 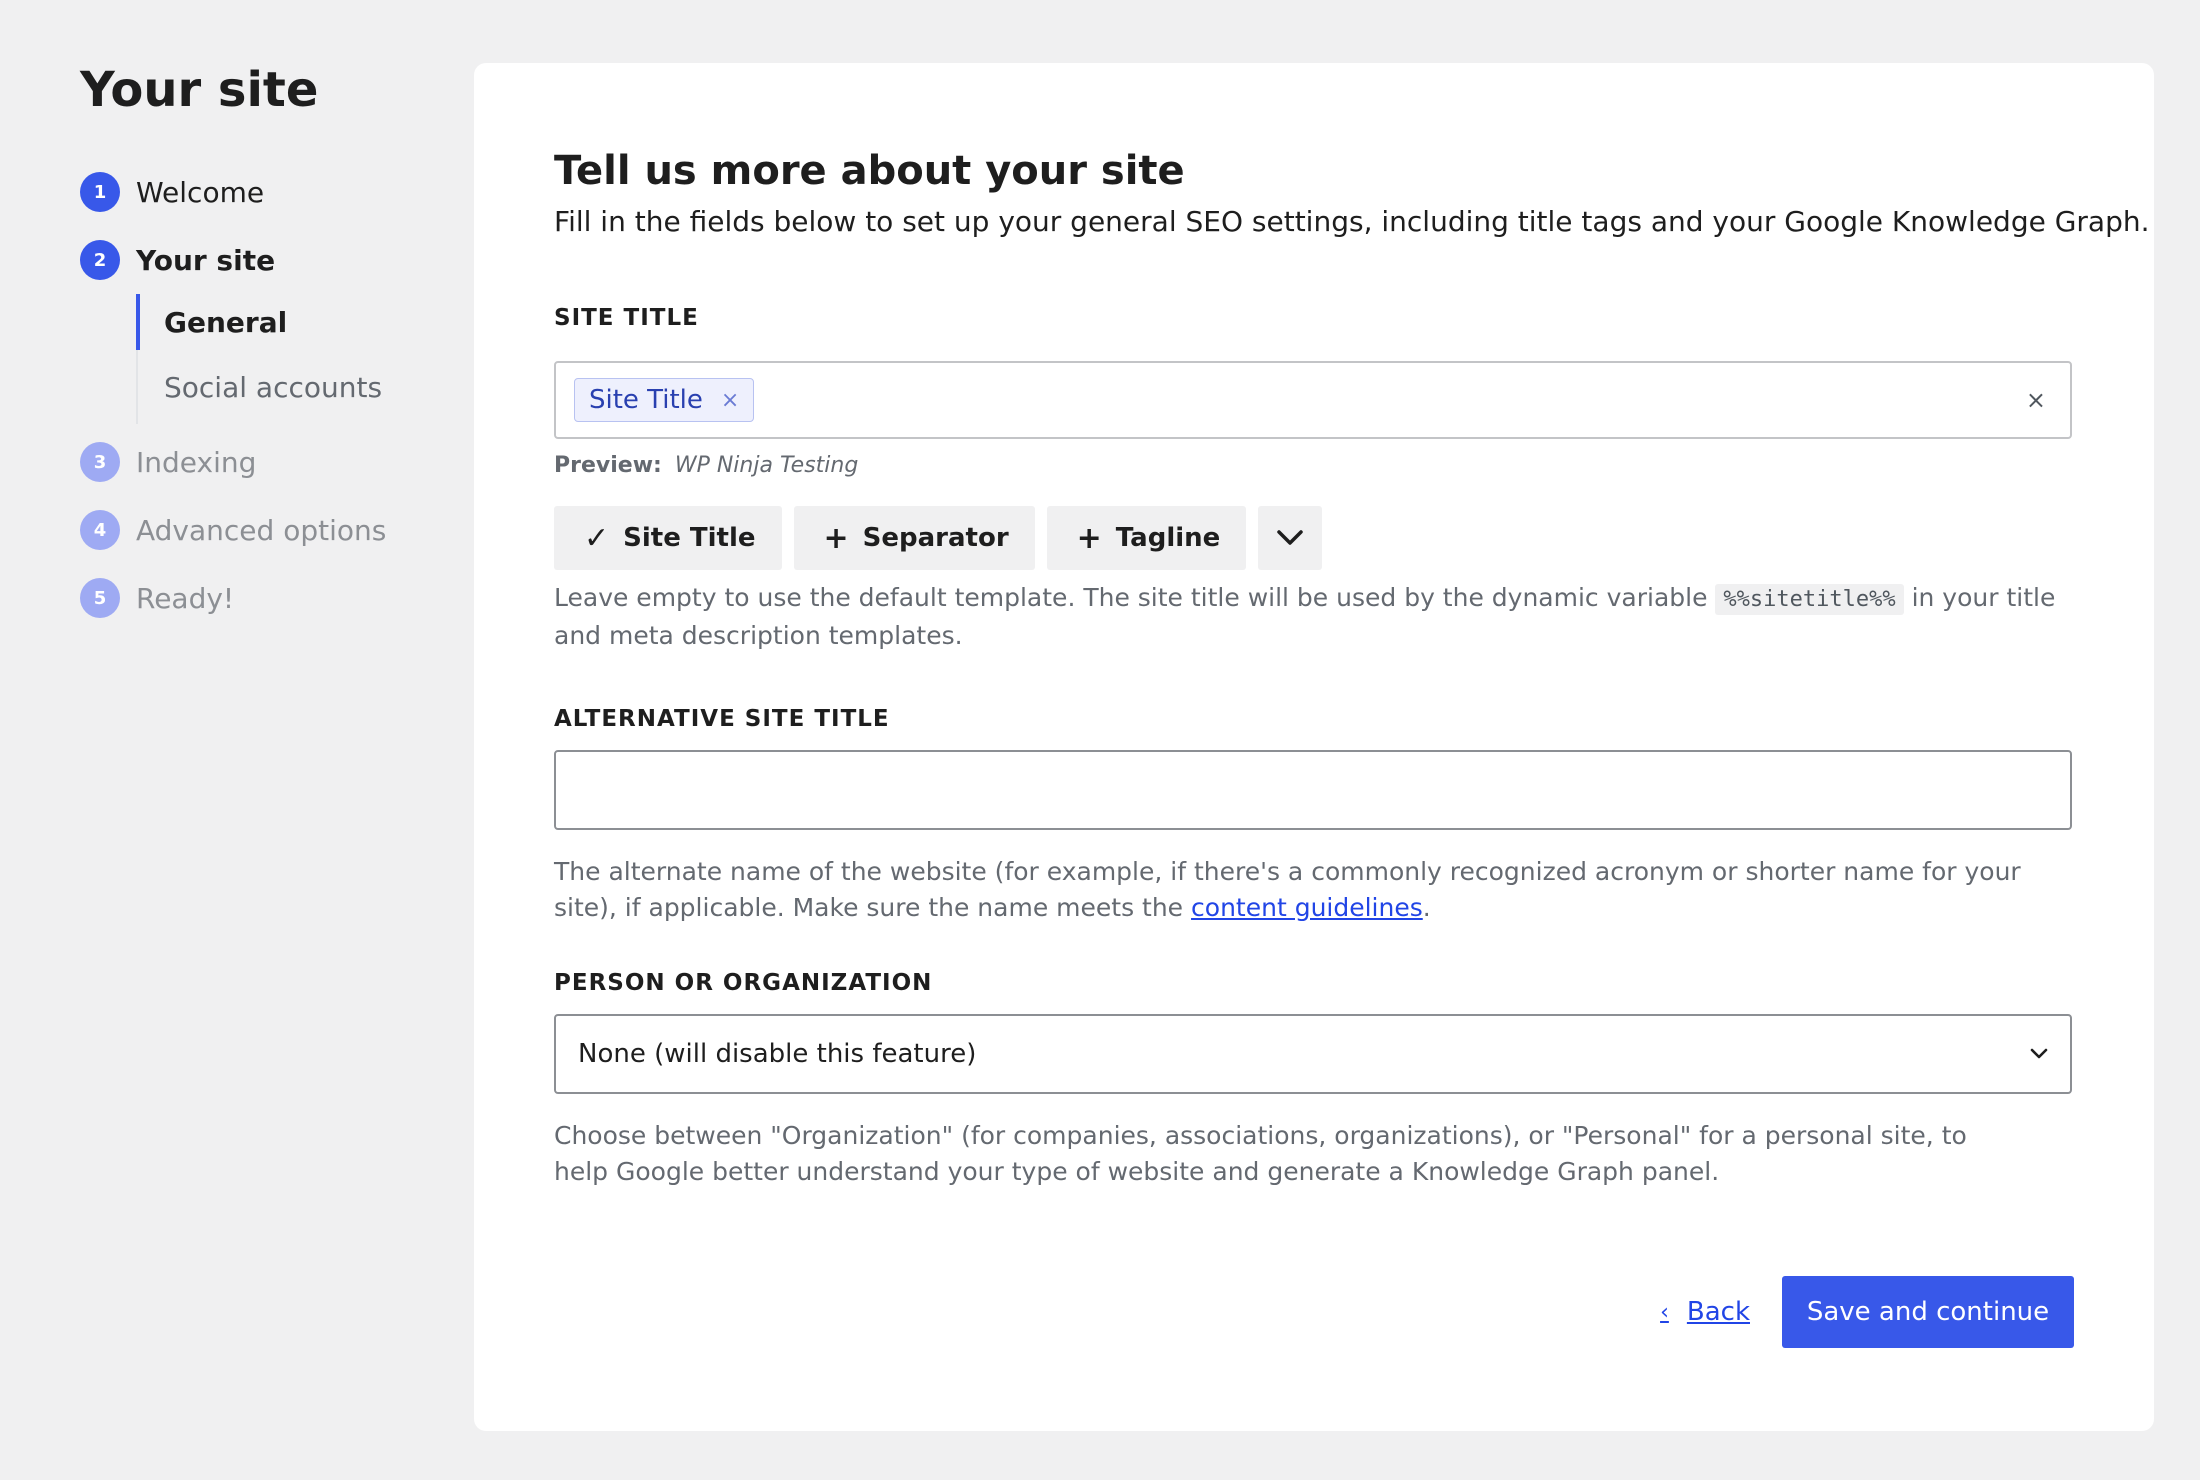 I want to click on back-button: ‹ Back, so click(x=1705, y=1312).